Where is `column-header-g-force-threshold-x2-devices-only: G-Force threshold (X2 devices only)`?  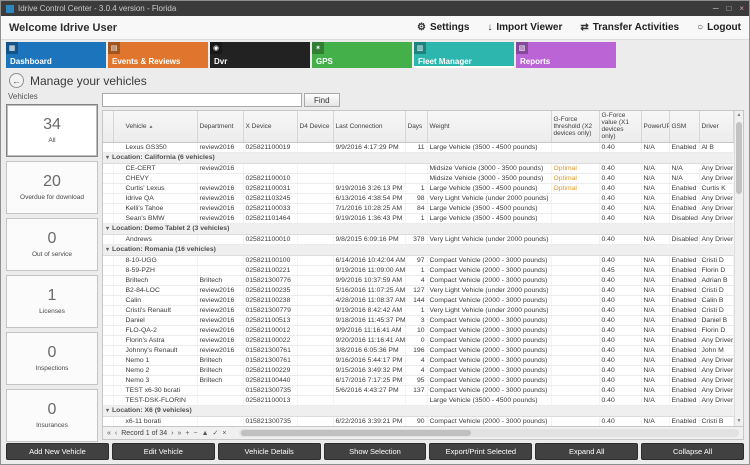 column-header-g-force-threshold-x2-devices-only: G-Force threshold (X2 devices only) is located at coordinates (575, 127).